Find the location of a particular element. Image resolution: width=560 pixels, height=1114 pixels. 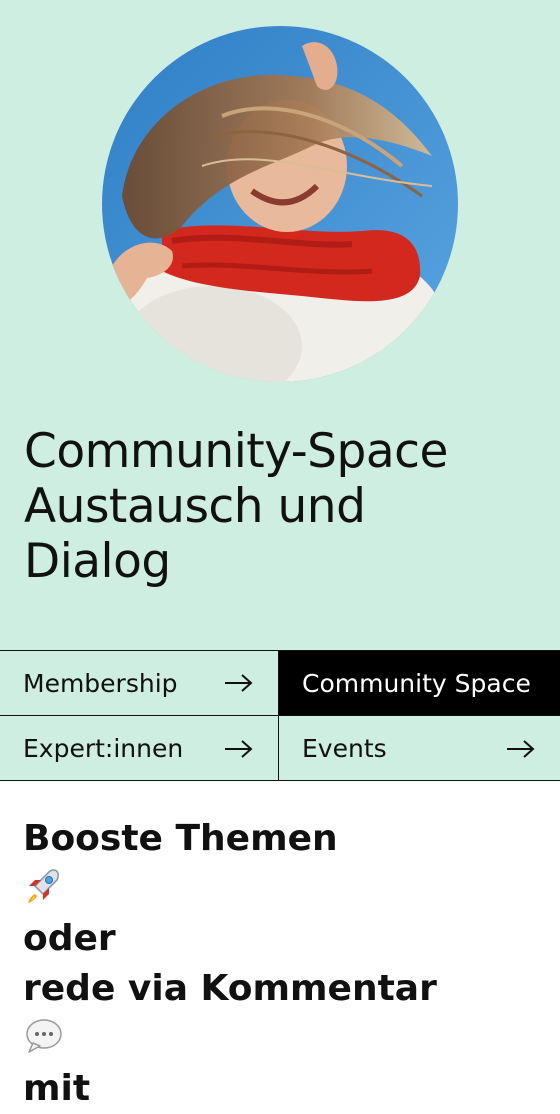

nav-community-space-label: Community Space is located at coordinates (416, 683).